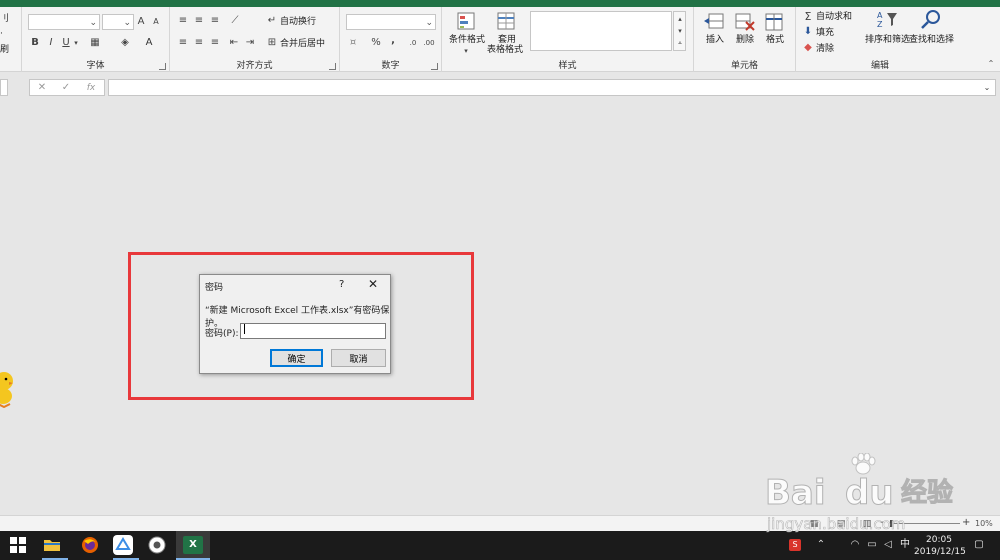 The image size is (1000, 560). What do you see at coordinates (991, 64) in the screenshot?
I see `collapse-ribbon-icon: ⌃` at bounding box center [991, 64].